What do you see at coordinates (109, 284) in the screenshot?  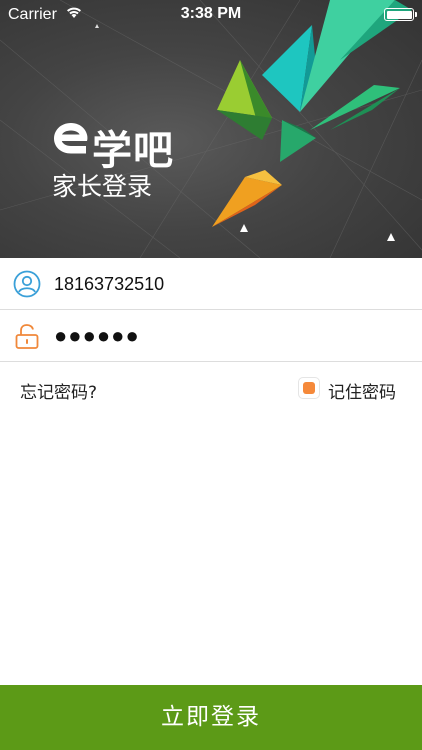 I see `username-input: 18163732510` at bounding box center [109, 284].